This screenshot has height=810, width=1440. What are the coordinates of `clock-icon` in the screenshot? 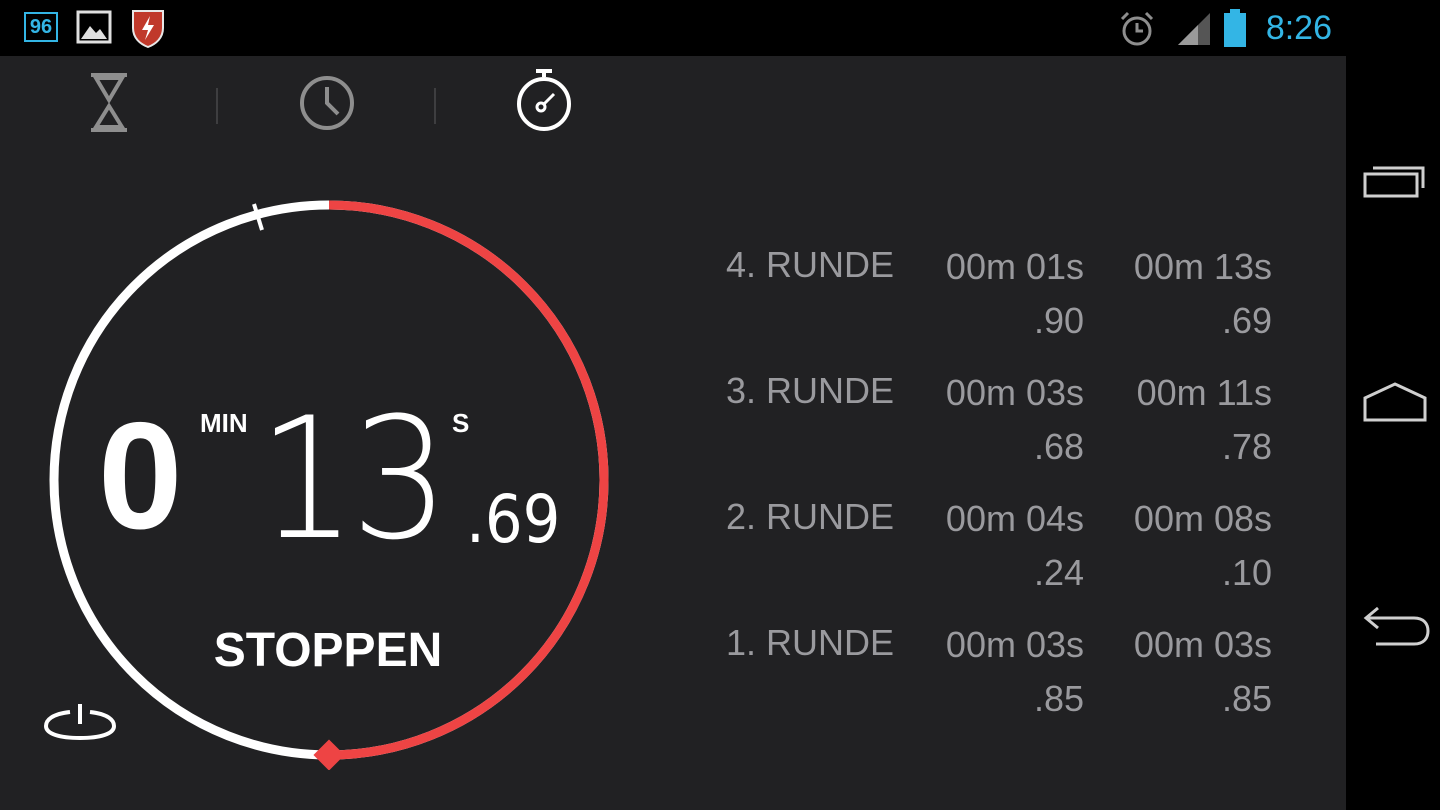 It's located at (327, 103).